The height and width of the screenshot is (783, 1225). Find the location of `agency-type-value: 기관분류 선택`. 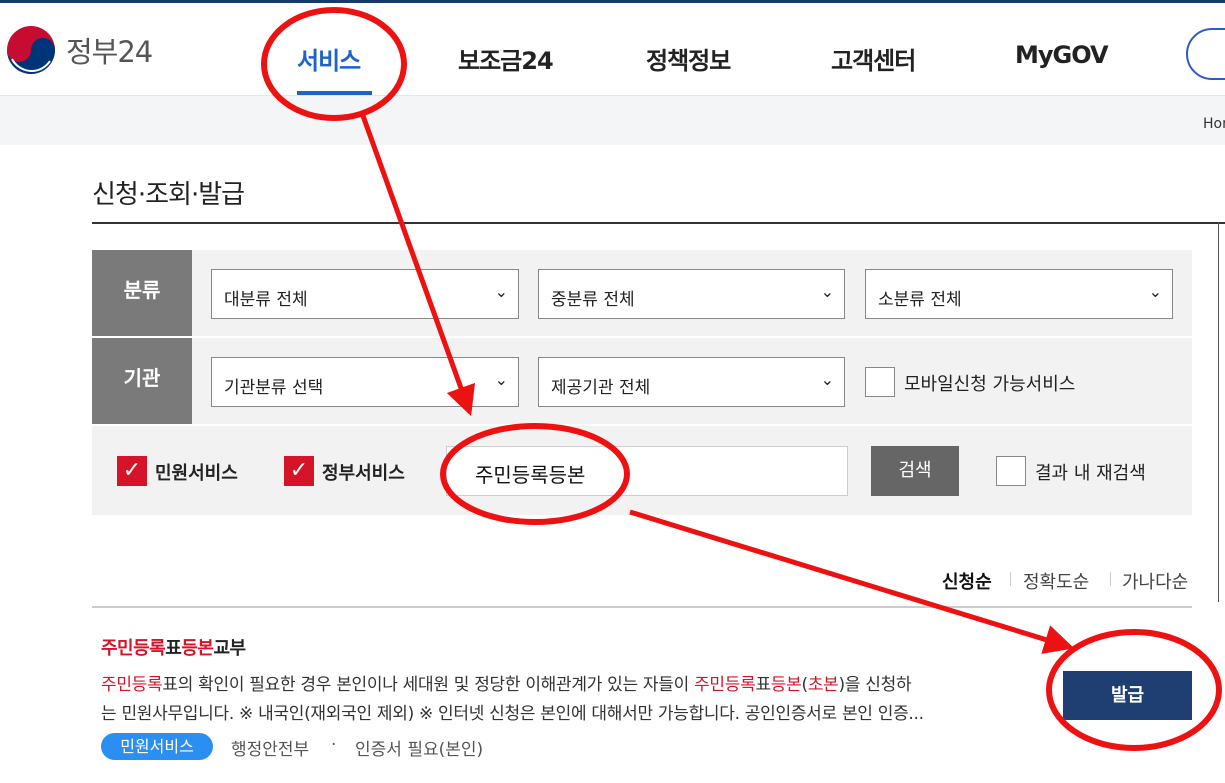

agency-type-value: 기관분류 선택 is located at coordinates (274, 388).